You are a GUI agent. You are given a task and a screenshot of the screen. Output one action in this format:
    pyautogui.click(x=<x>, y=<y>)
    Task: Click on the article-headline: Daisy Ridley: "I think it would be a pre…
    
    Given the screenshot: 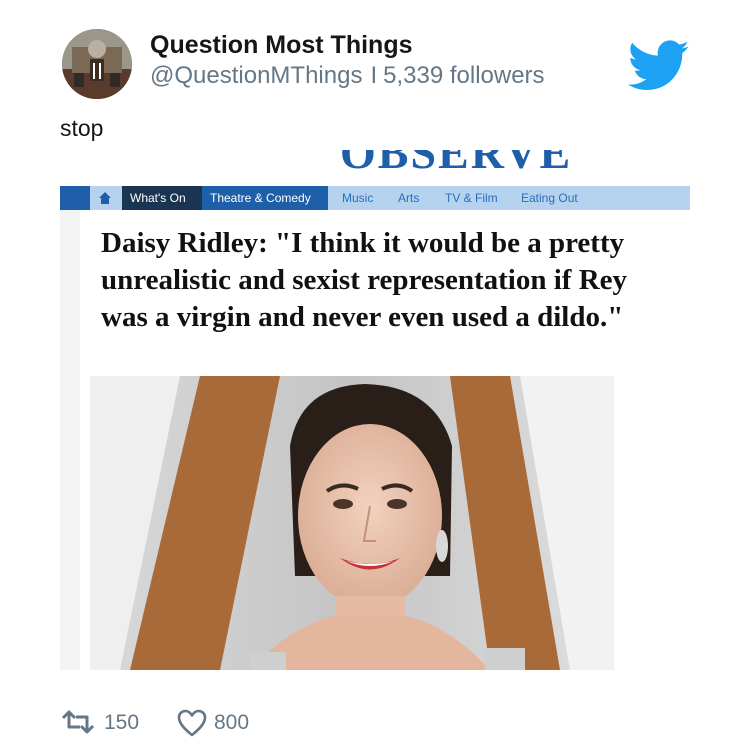 What is the action you would take?
    pyautogui.click(x=364, y=280)
    